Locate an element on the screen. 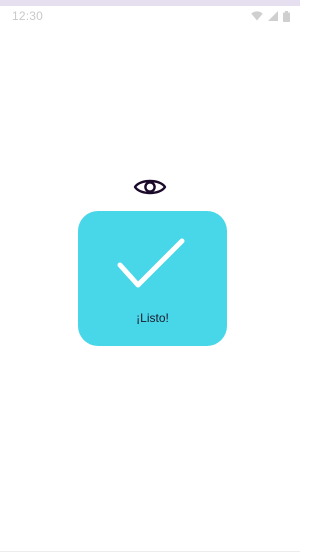  wifi-icon is located at coordinates (257, 16).